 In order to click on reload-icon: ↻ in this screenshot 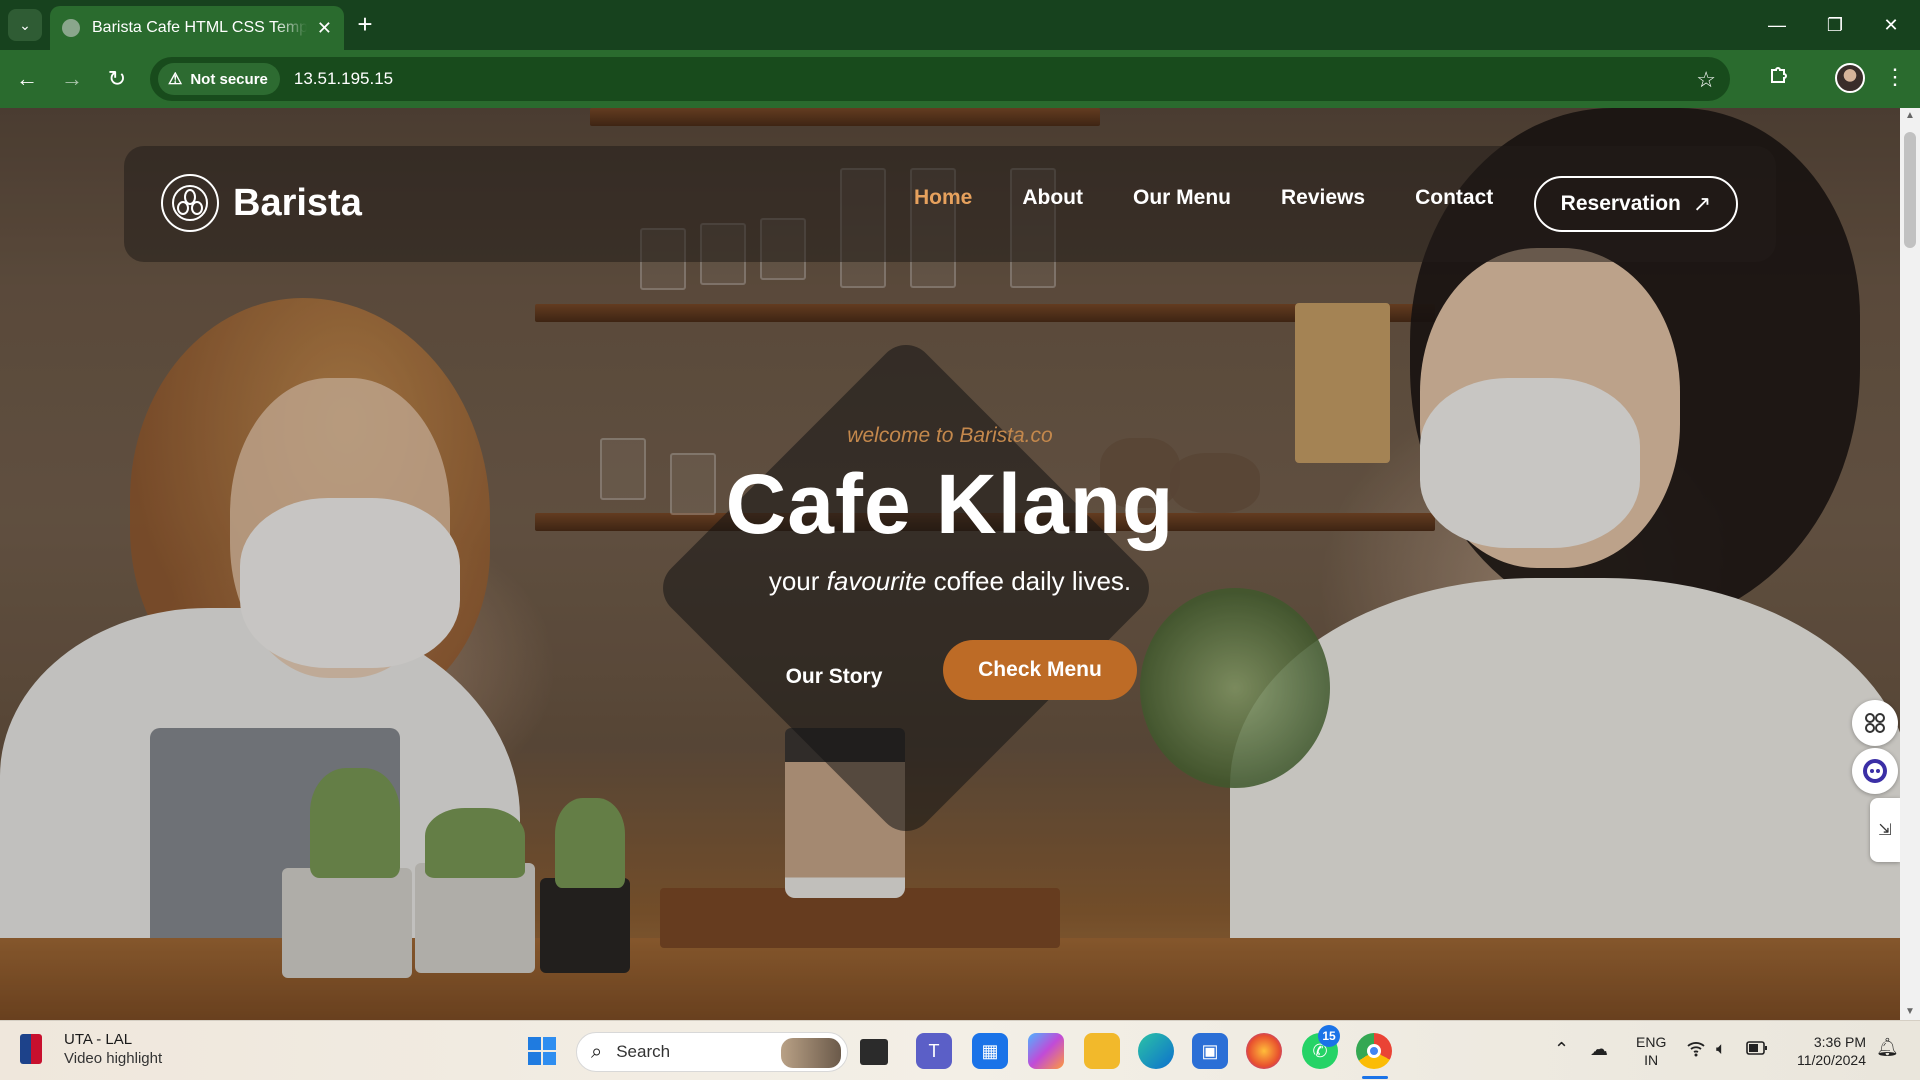, I will do `click(117, 79)`.